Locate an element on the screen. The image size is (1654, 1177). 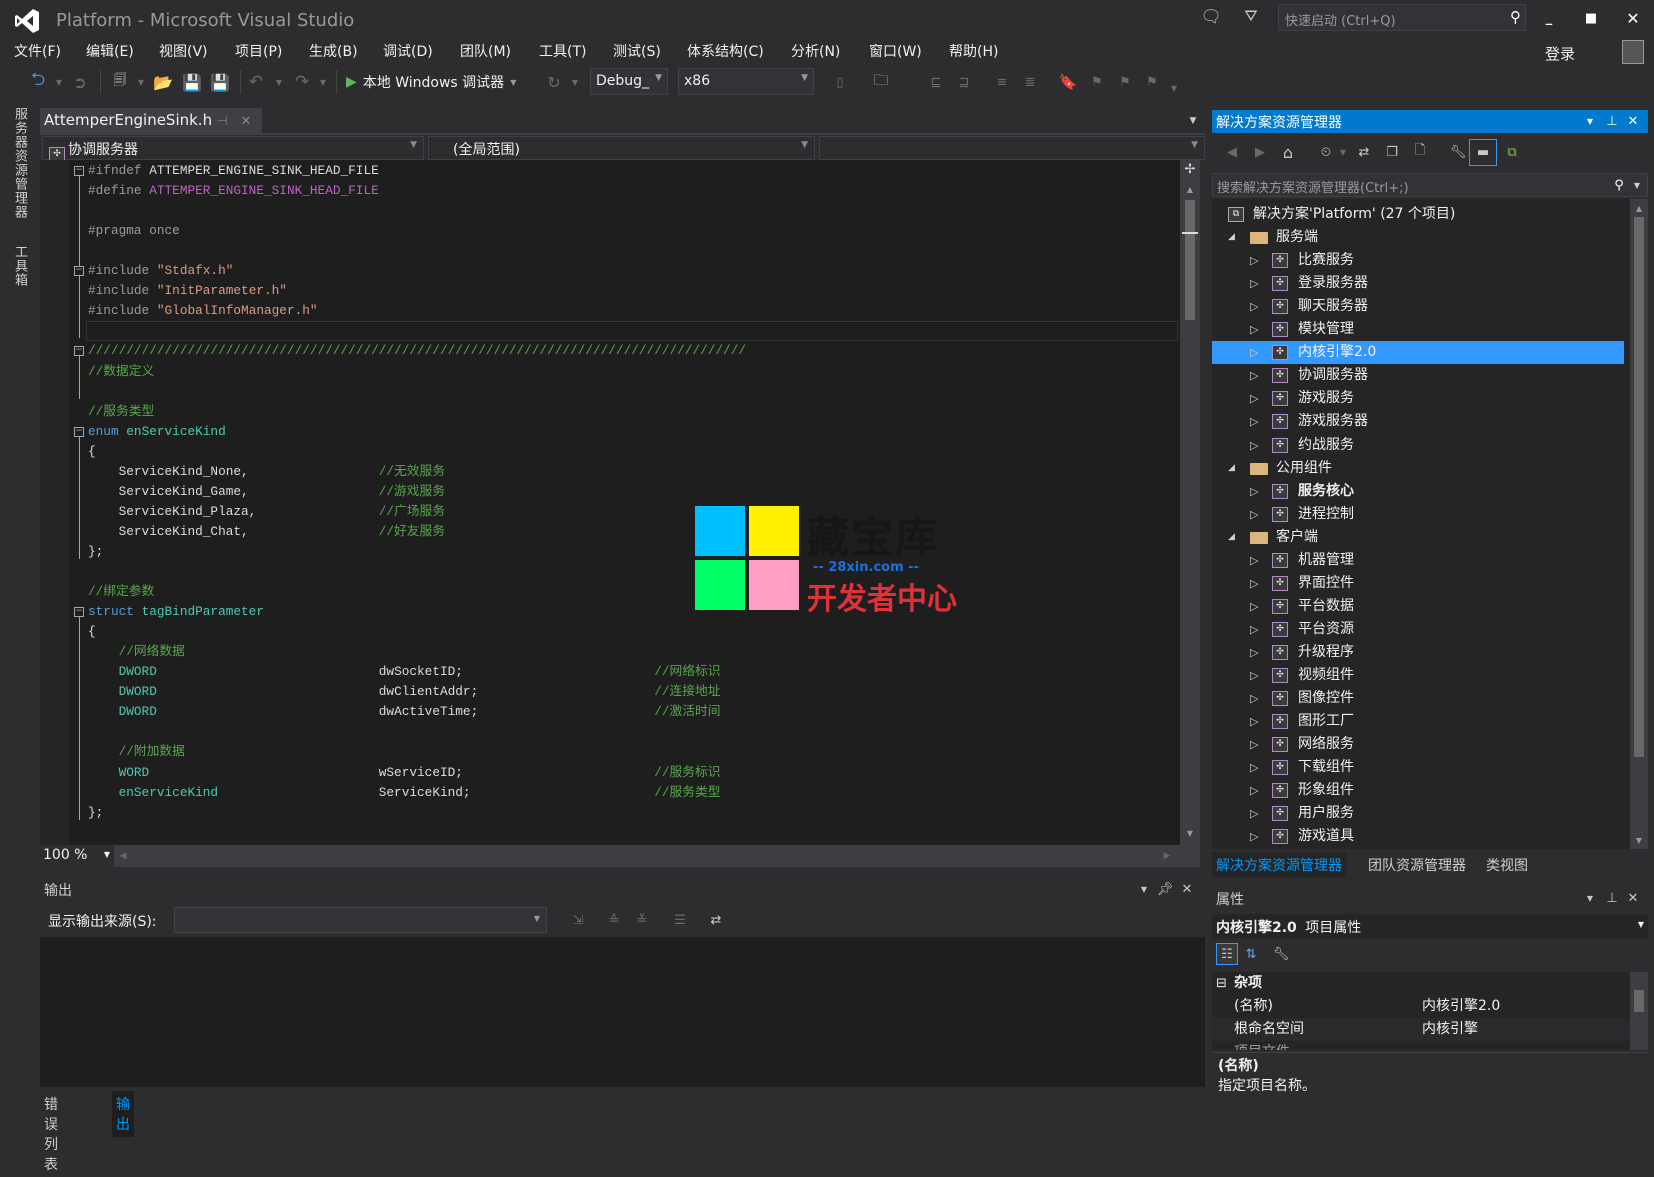
tree-item: ▷✣图形工厂 is located at coordinates (1418, 721).